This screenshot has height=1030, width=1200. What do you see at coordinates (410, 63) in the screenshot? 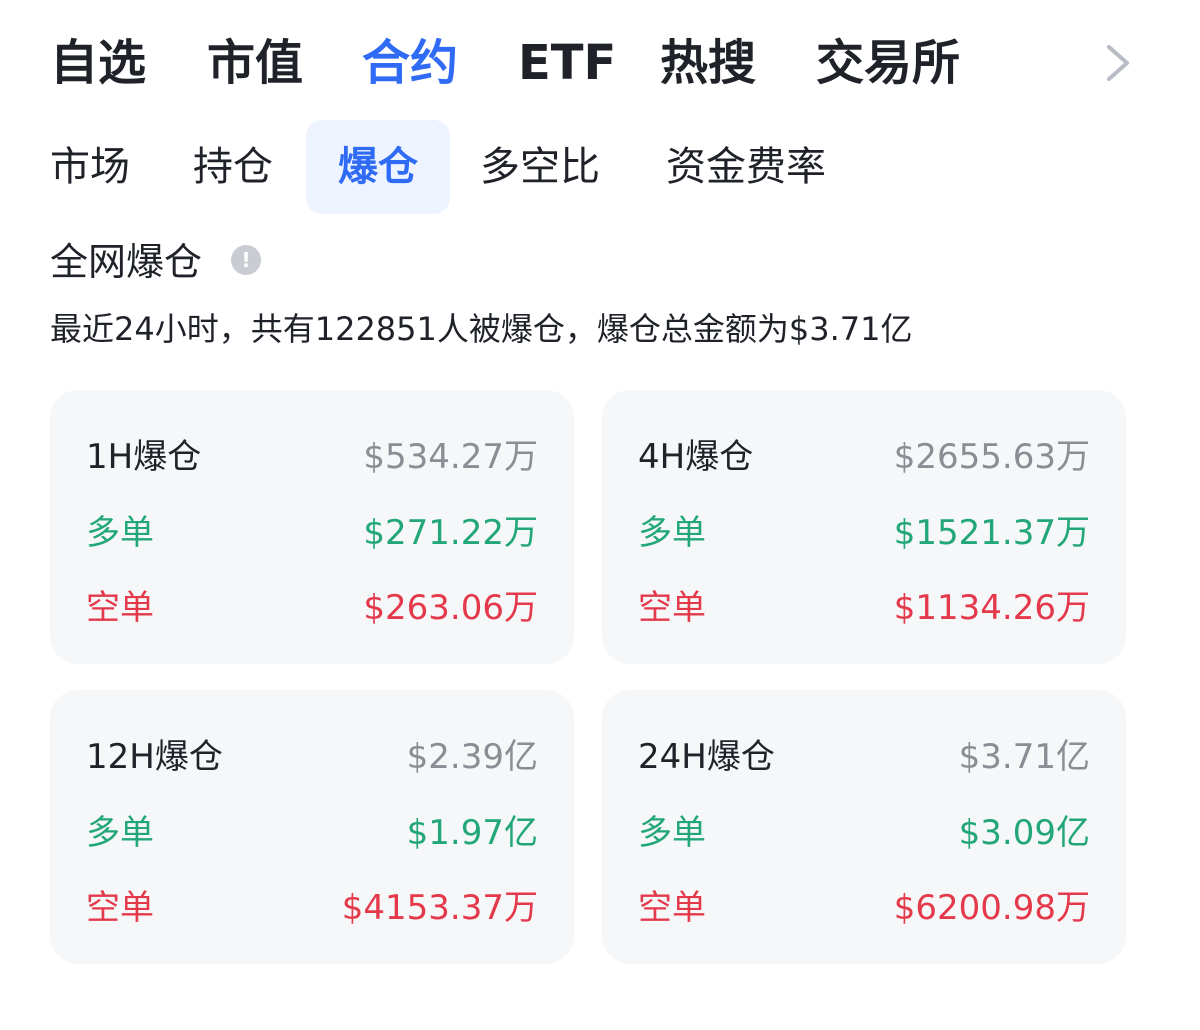
I see `tab-contracts: 合约` at bounding box center [410, 63].